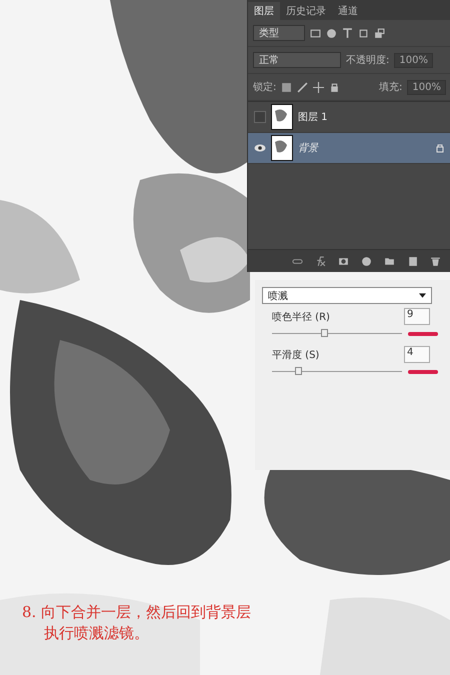 Image resolution: width=450 pixels, height=675 pixels. Describe the element at coordinates (390, 87) in the screenshot. I see `fill-label: 填充:` at that location.